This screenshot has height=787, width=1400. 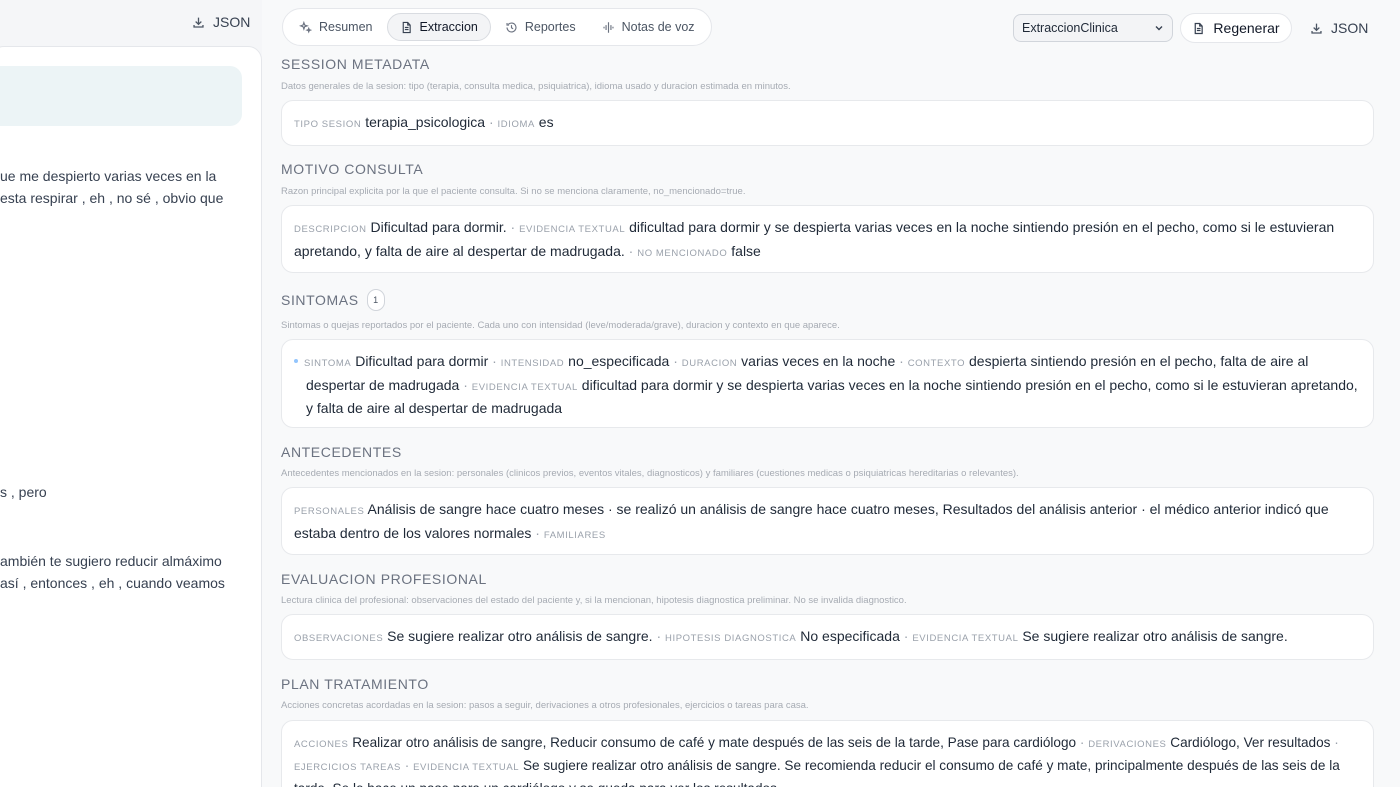 What do you see at coordinates (511, 27) in the screenshot?
I see `history-icon` at bounding box center [511, 27].